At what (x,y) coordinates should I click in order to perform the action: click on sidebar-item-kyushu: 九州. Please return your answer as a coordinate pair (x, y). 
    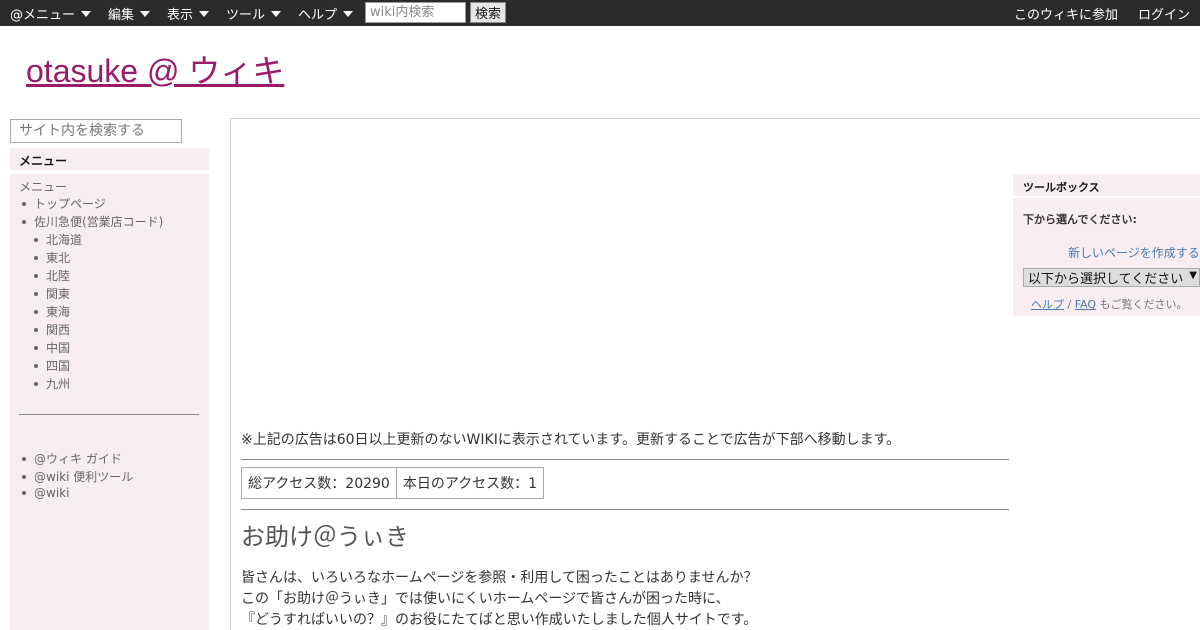
    Looking at the image, I should click on (52, 383).